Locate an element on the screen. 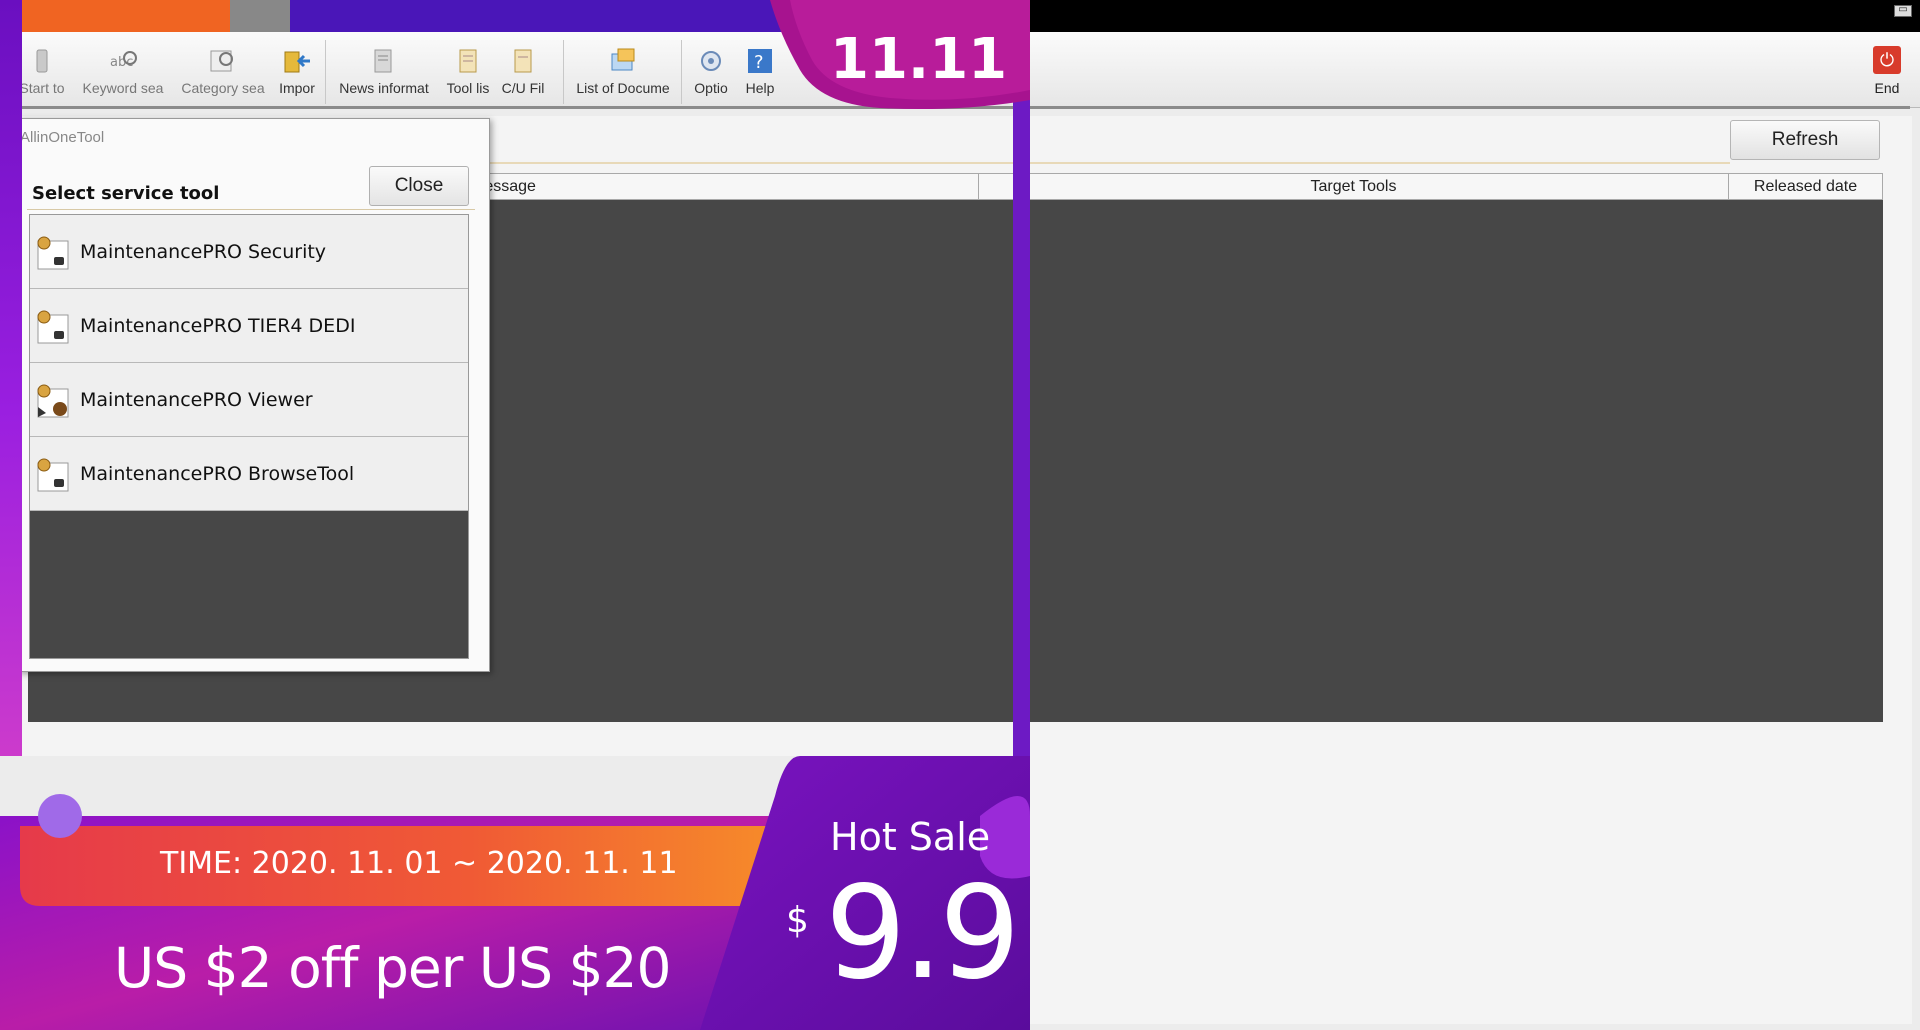 The image size is (1920, 1030). column-target-tools: Target Tools is located at coordinates (1354, 186).